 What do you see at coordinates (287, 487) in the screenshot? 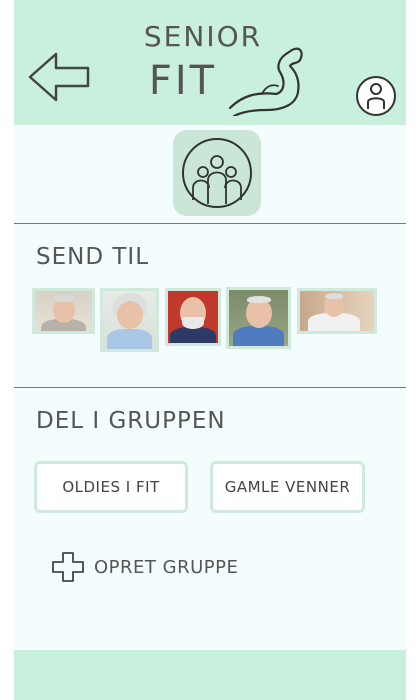
I see `group-gamle-venner-button: GAMLE VENNER` at bounding box center [287, 487].